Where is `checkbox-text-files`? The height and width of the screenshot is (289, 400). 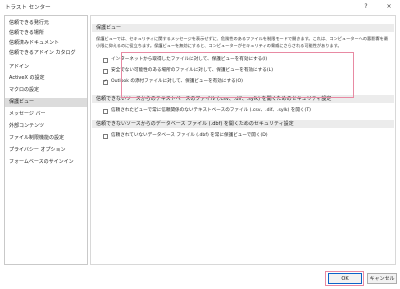
checkbox-text-files is located at coordinates (105, 111).